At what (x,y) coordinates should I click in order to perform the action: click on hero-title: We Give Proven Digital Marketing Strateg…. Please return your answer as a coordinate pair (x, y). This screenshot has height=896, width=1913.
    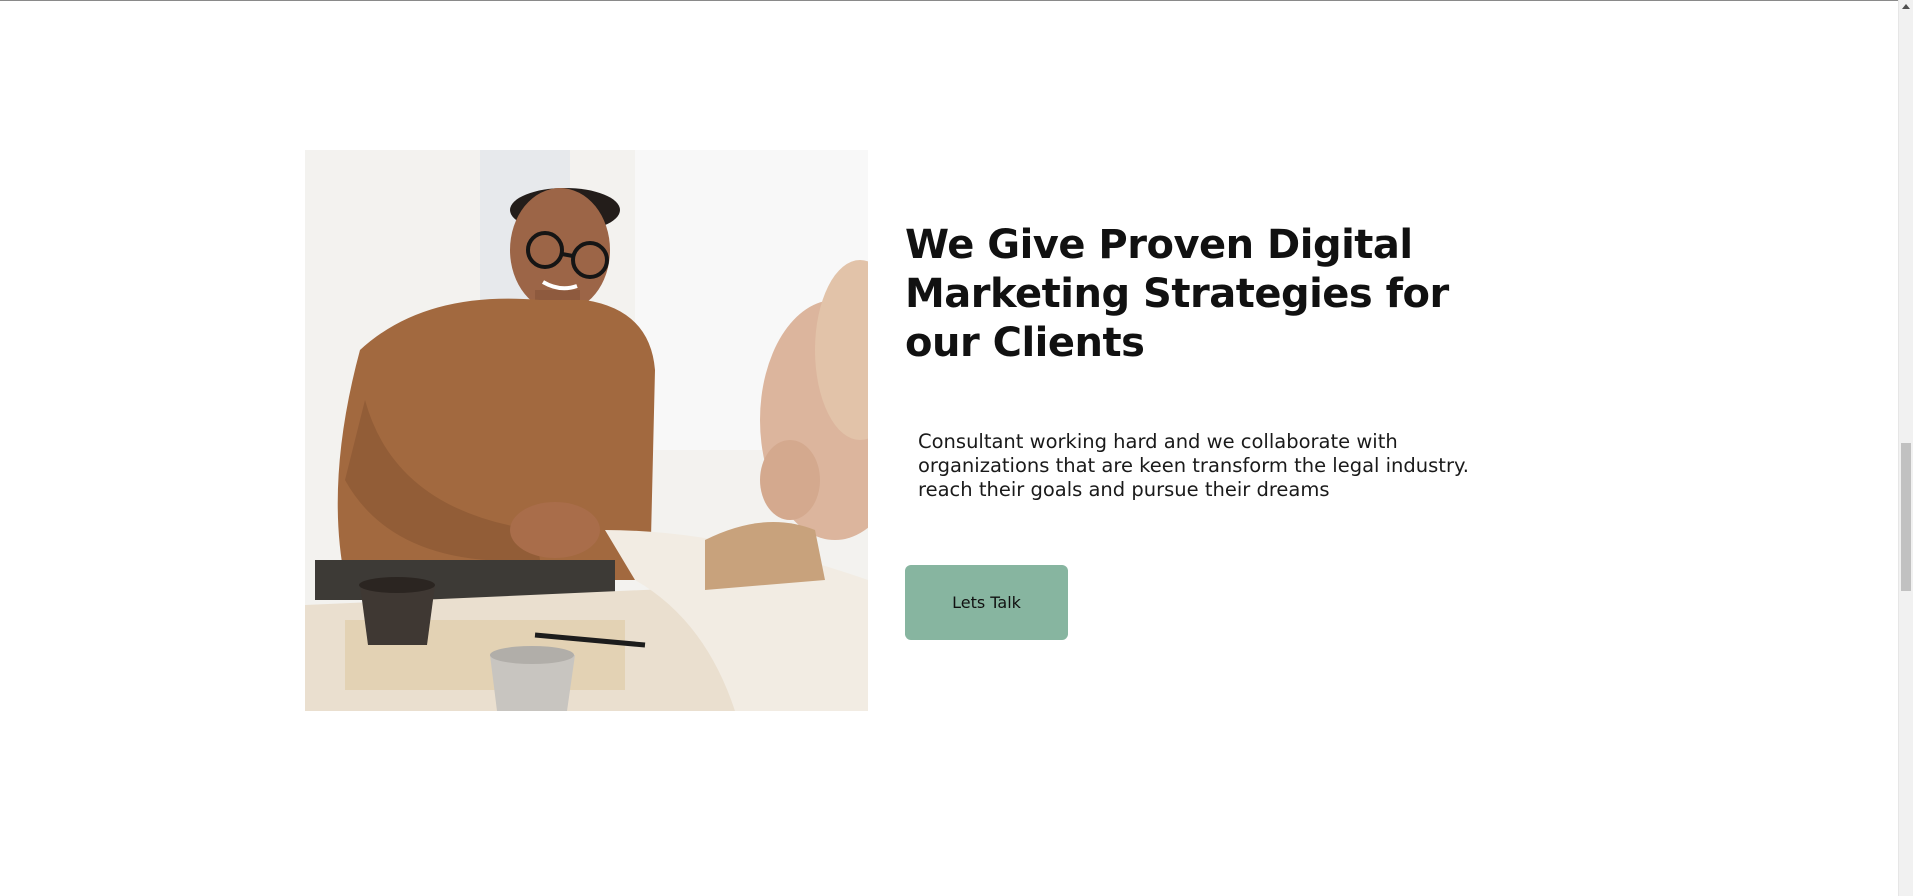
    Looking at the image, I should click on (1177, 294).